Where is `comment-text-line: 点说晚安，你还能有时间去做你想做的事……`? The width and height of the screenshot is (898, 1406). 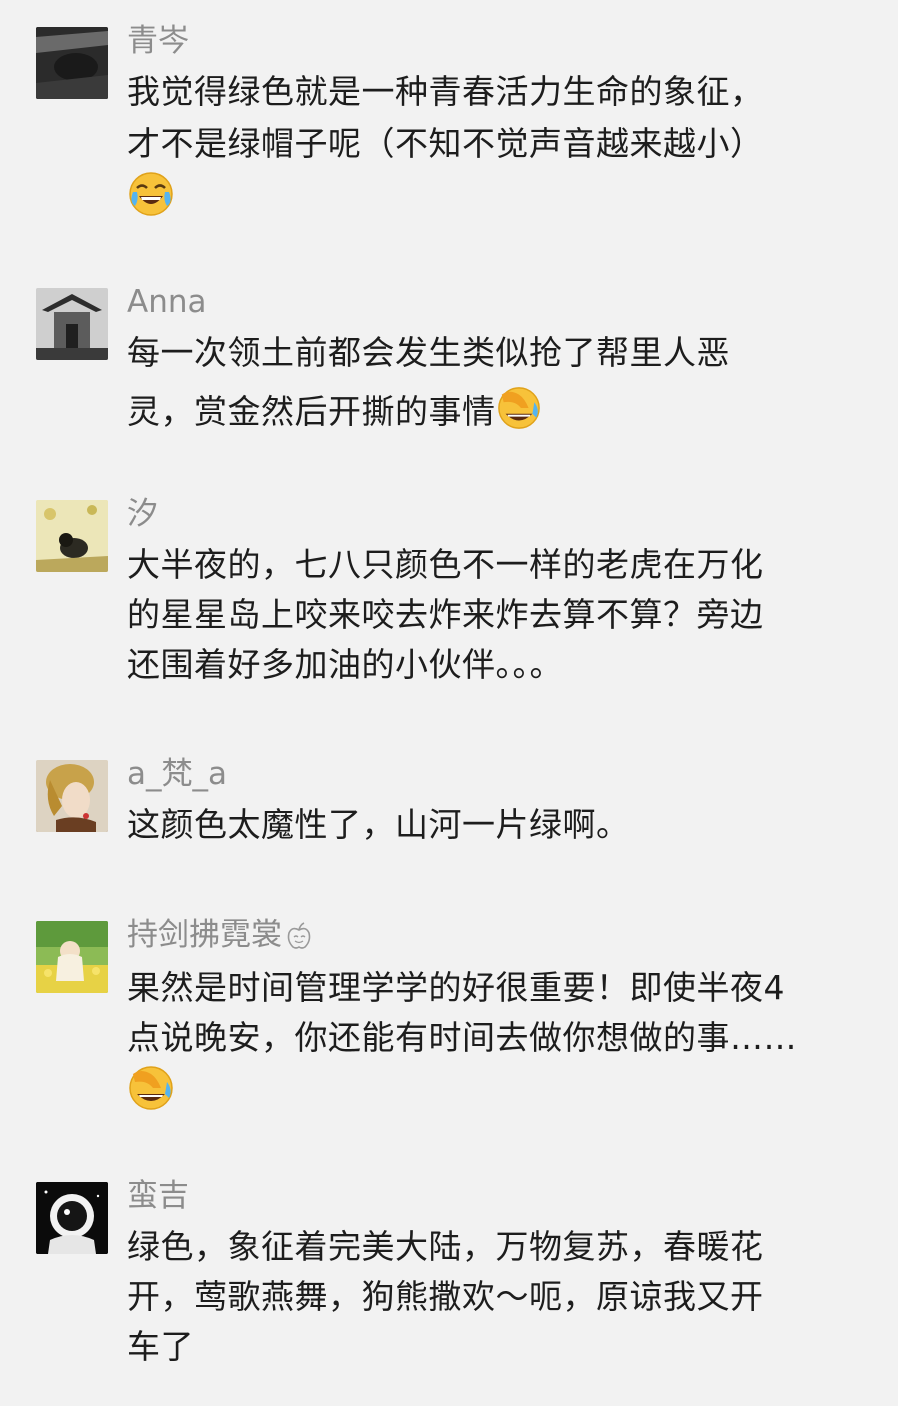 comment-text-line: 点说晚安，你还能有时间去做你想做的事…… is located at coordinates (462, 1037).